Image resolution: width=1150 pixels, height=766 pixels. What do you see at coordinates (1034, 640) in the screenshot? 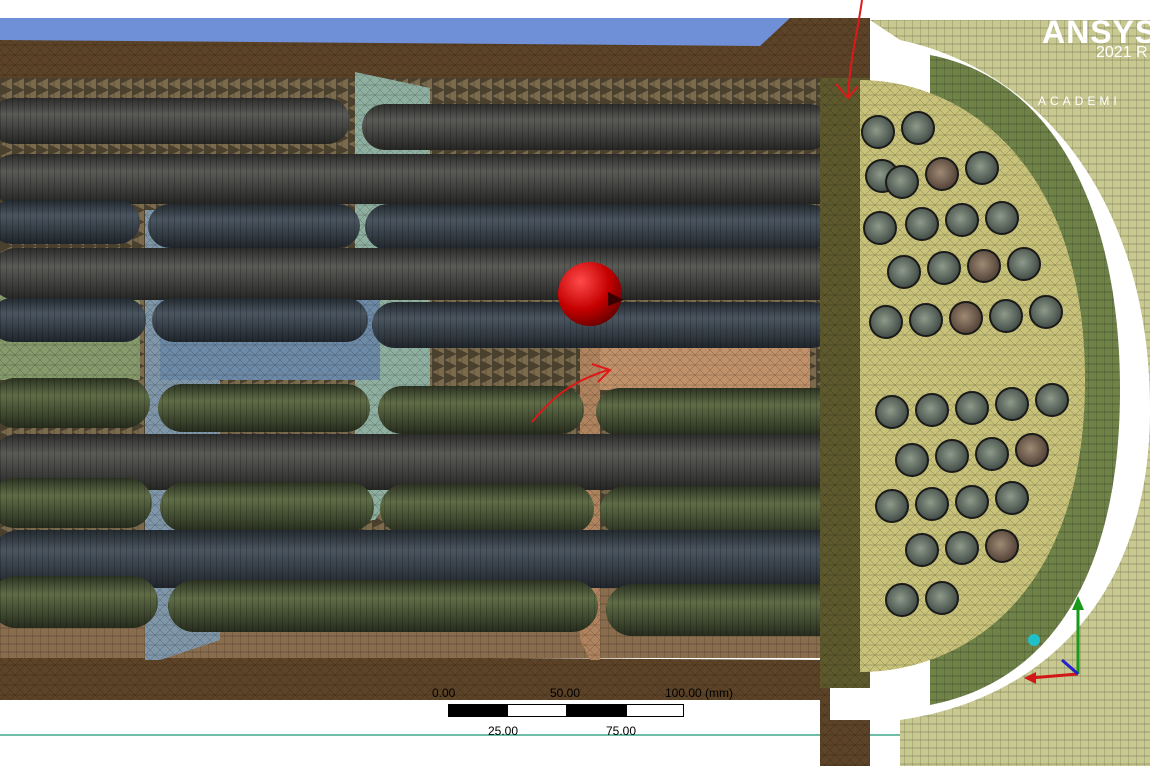
I see `iso-view-ball-icon` at bounding box center [1034, 640].